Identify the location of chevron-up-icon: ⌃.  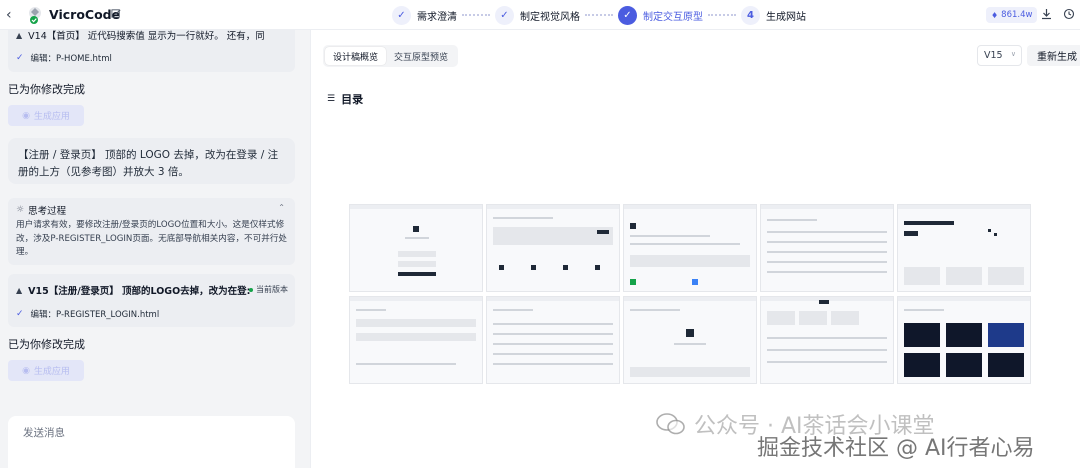
(281, 207).